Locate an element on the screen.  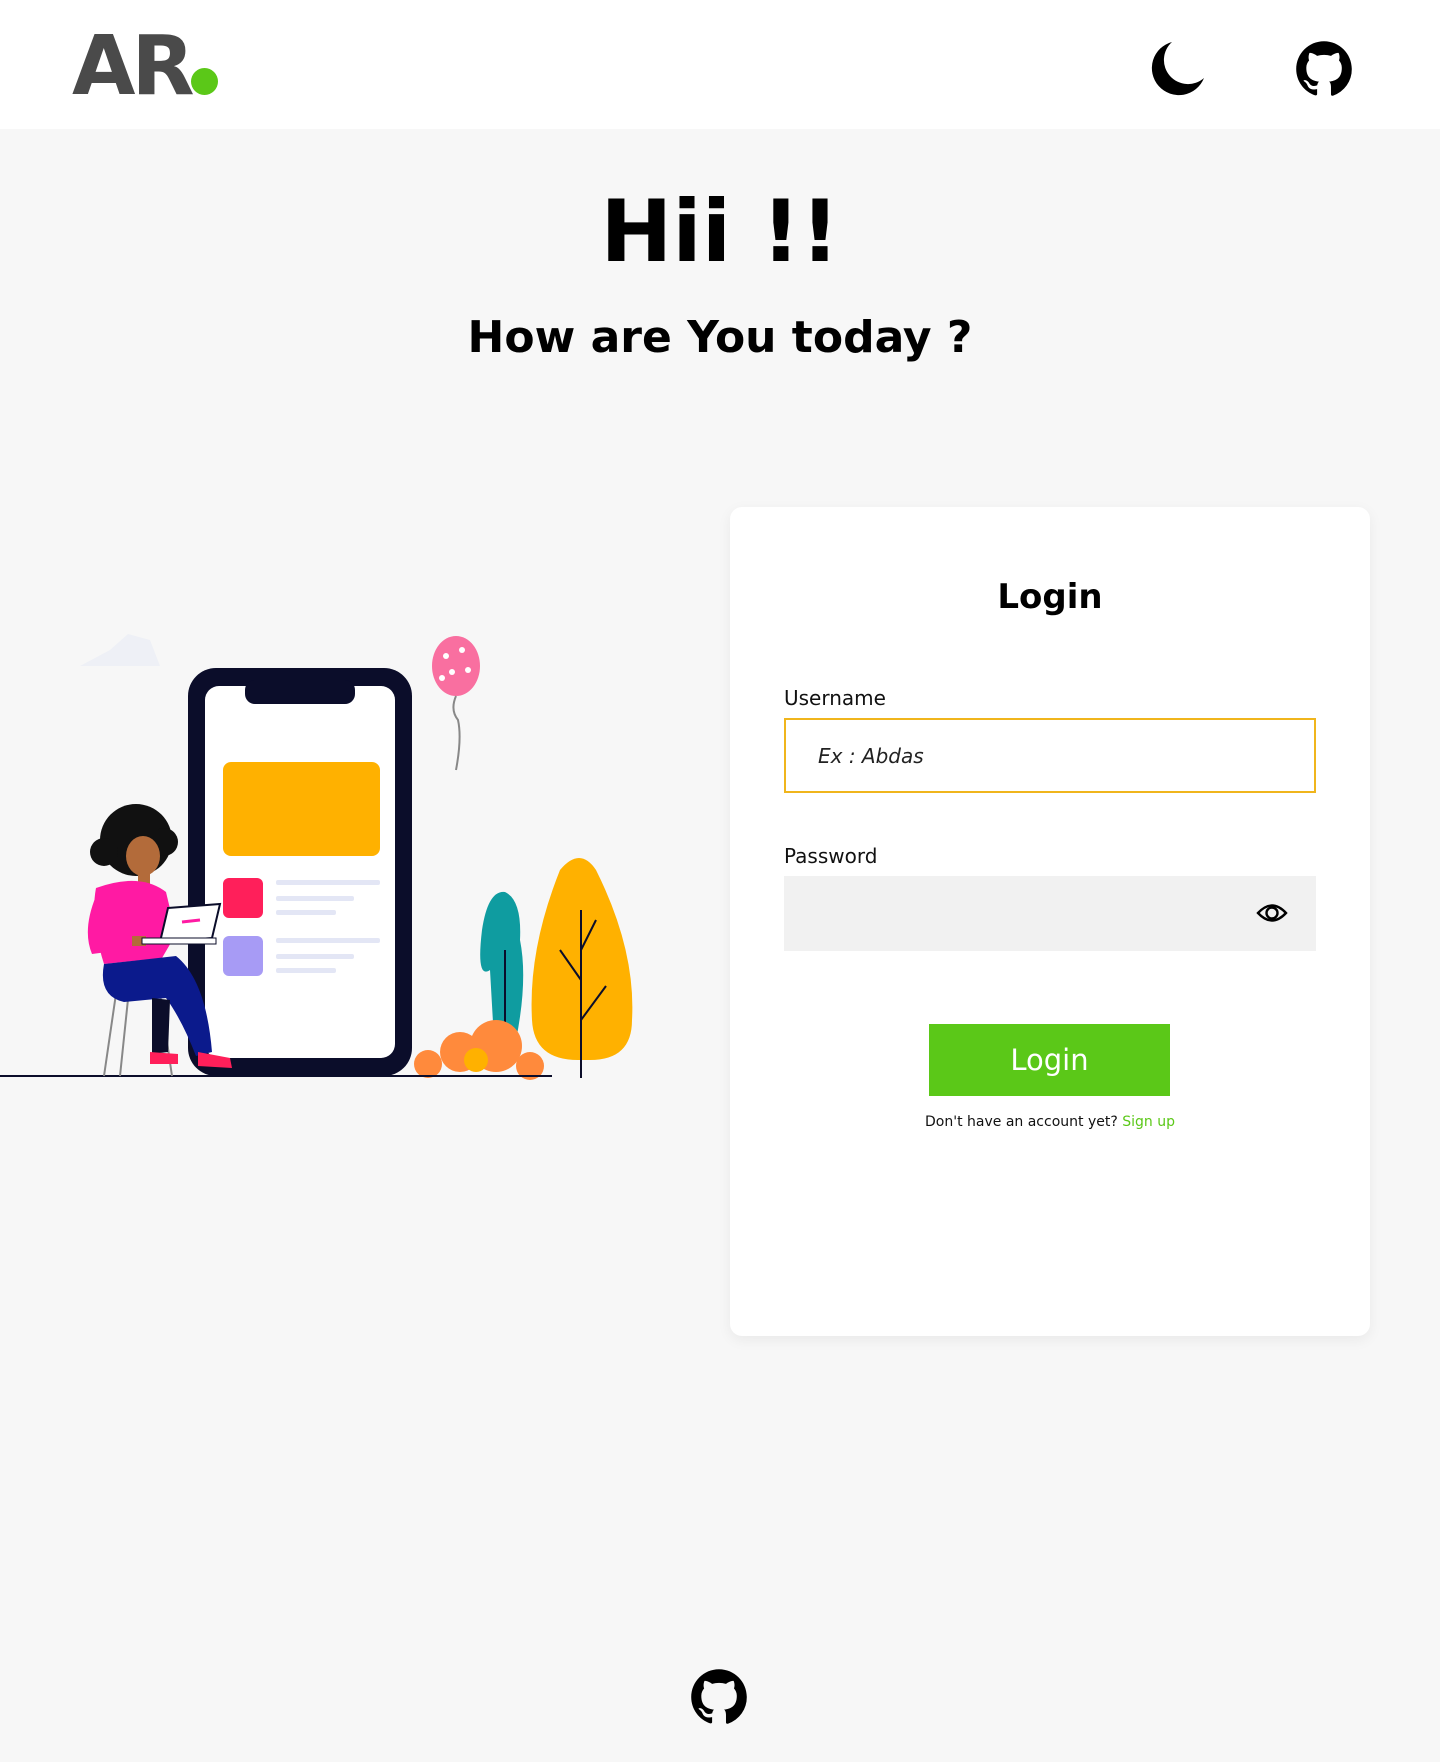
moon-icon is located at coordinates (1178, 68).